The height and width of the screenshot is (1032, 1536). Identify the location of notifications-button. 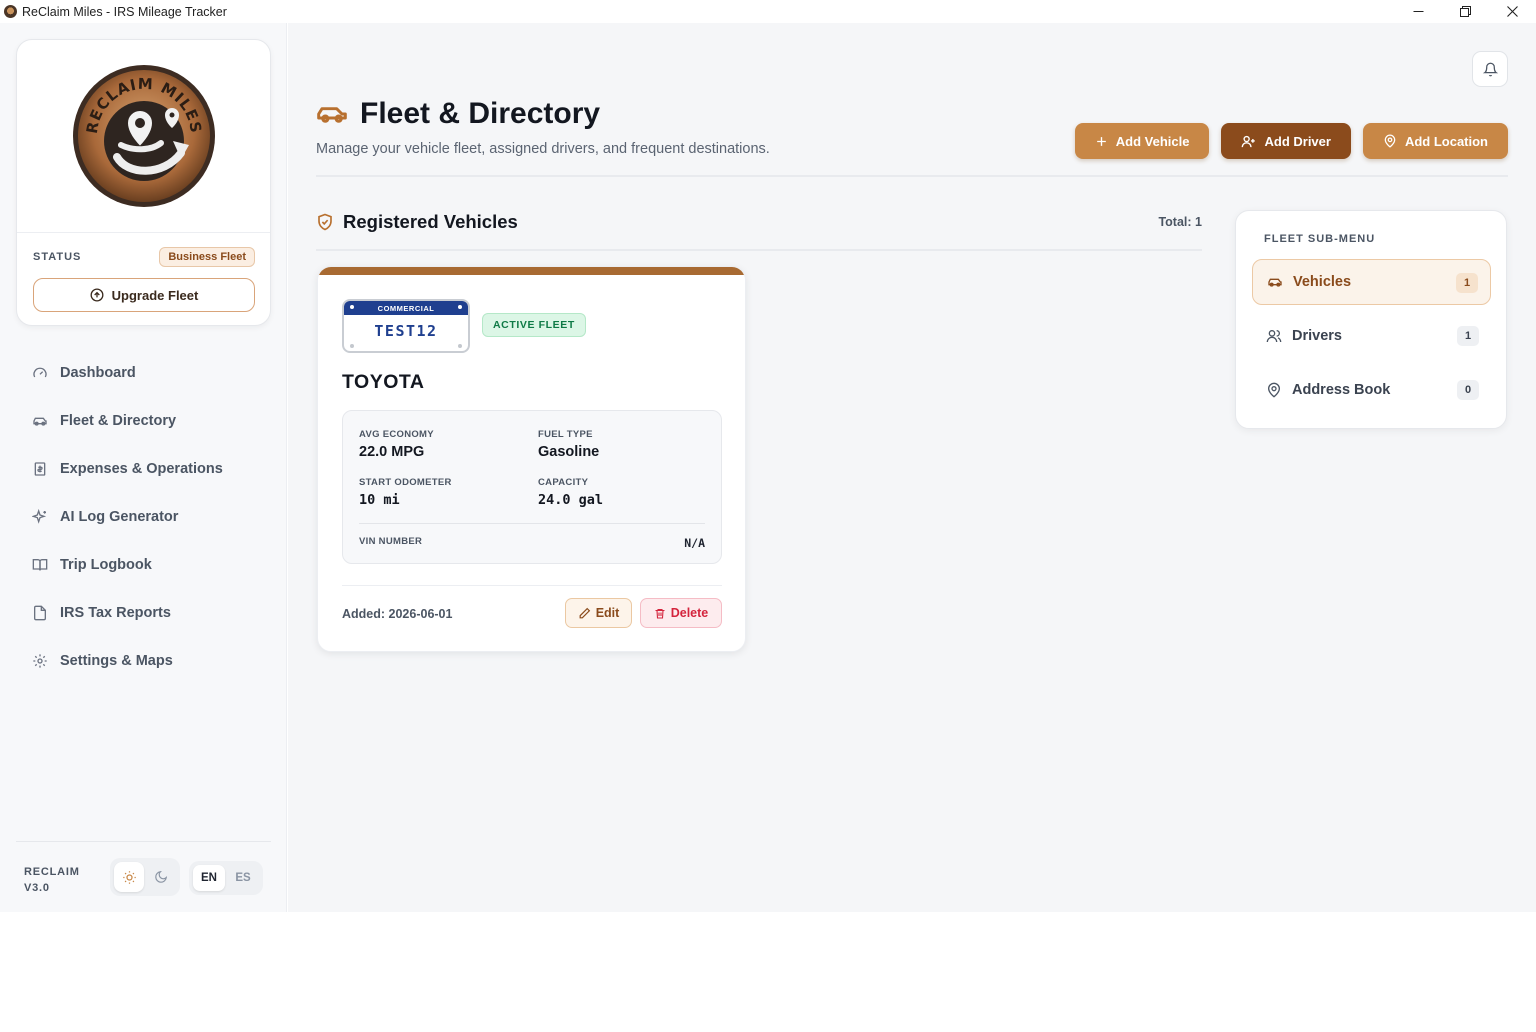
(1490, 69).